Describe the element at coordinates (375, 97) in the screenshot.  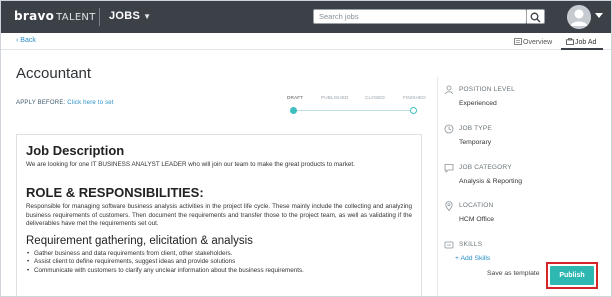
I see `step-label-closed: CLOSED` at that location.